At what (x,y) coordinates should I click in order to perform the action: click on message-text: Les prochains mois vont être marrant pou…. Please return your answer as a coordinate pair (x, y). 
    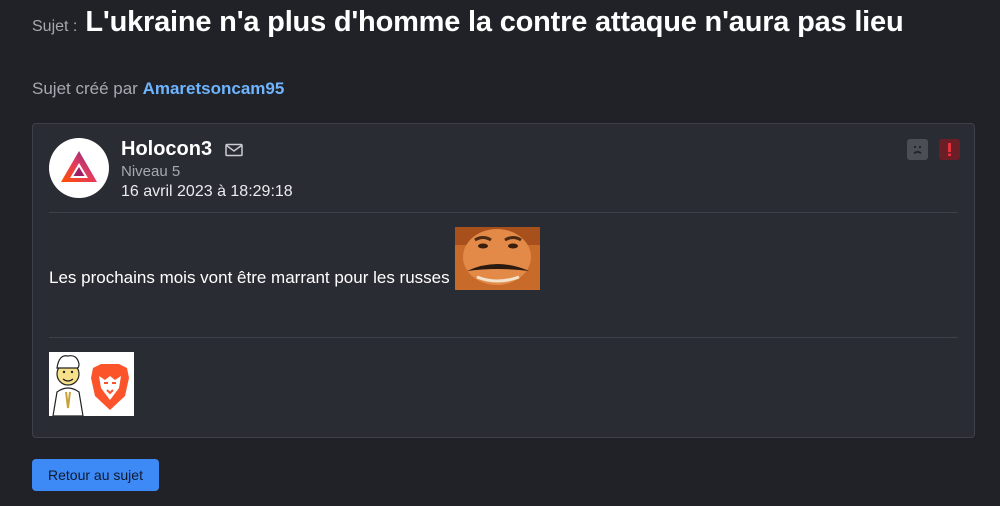
    Looking at the image, I should click on (249, 277).